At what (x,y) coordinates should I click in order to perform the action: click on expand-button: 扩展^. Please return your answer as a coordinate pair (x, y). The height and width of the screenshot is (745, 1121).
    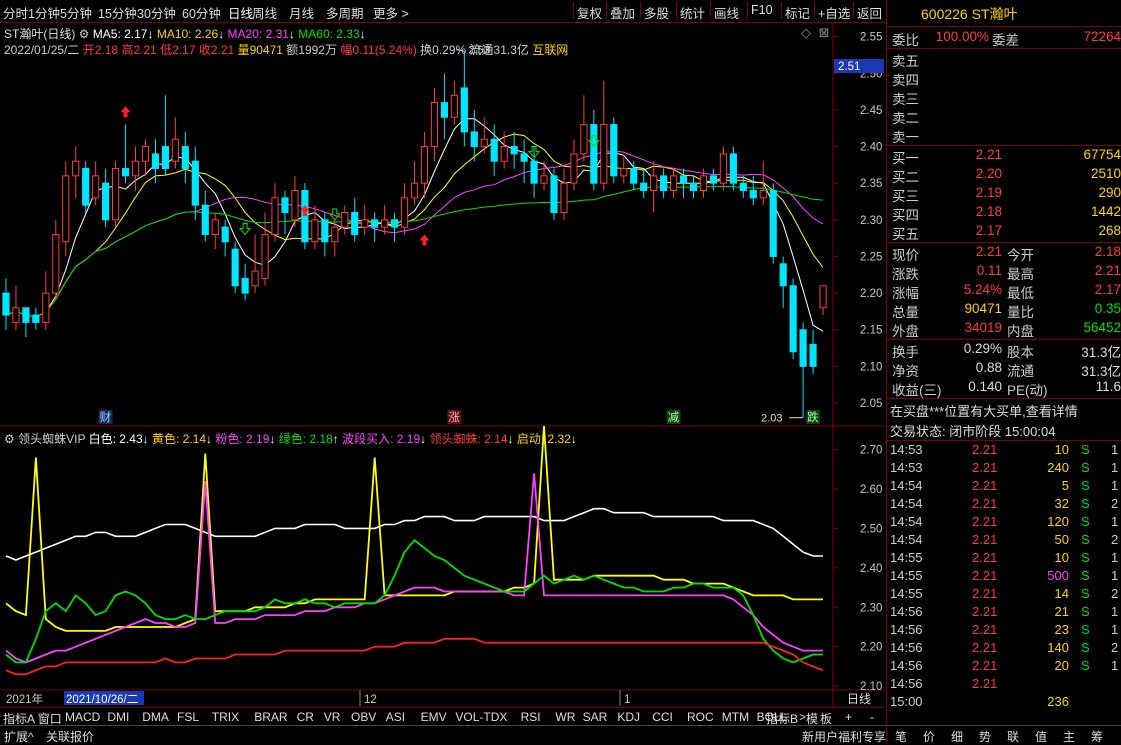
    Looking at the image, I should click on (19, 736).